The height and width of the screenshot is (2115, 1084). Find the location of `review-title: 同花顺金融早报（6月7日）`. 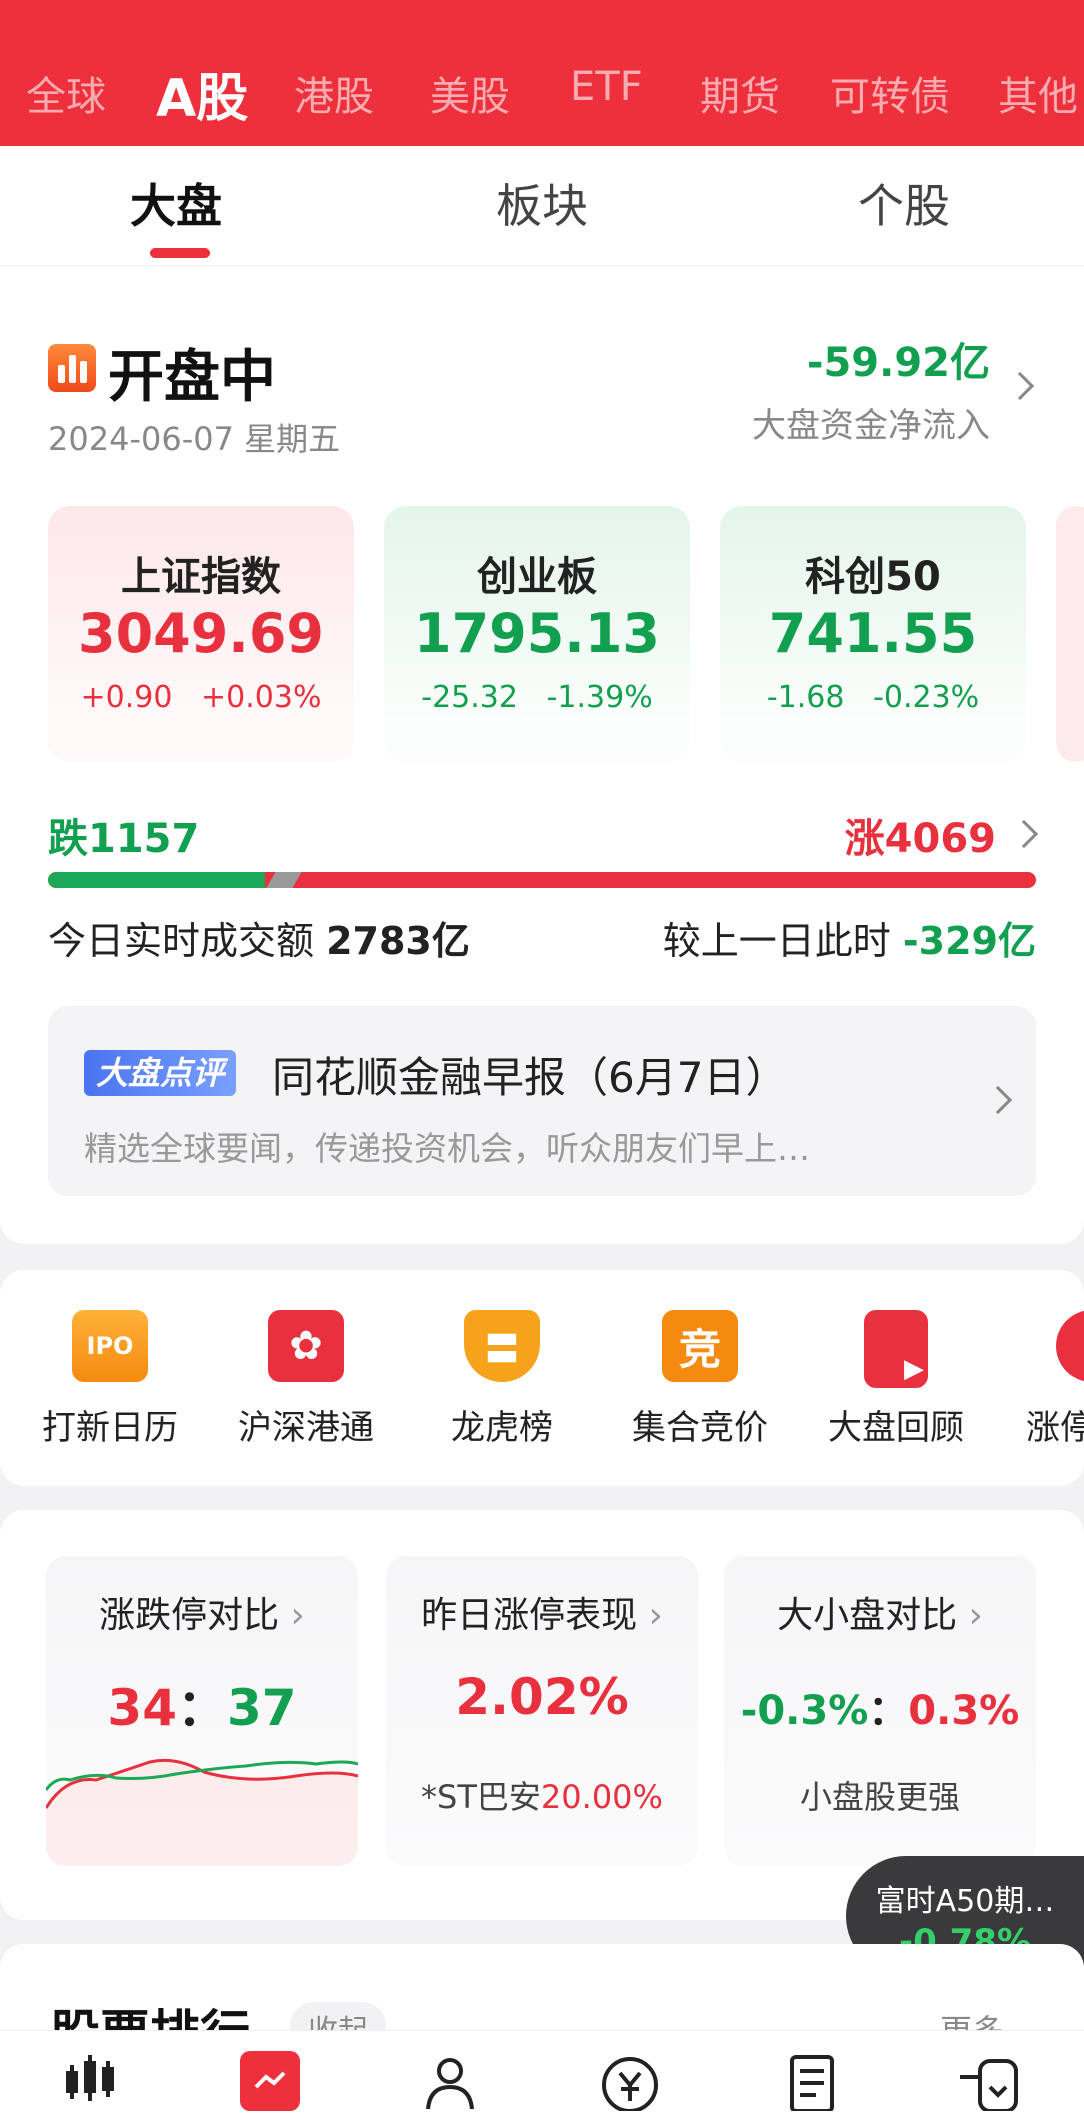

review-title: 同花顺金融早报（6月7日） is located at coordinates (530, 1077).